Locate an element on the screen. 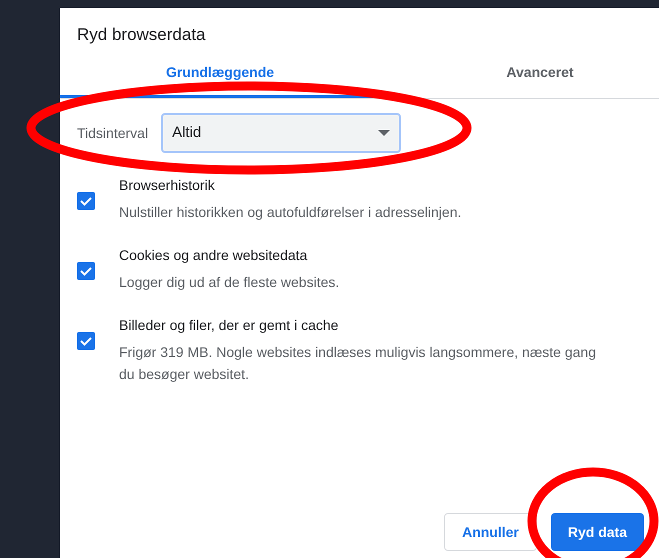  option-description: Nulstiller historikken og autofuldførelser i adresselinjen. is located at coordinates (290, 212).